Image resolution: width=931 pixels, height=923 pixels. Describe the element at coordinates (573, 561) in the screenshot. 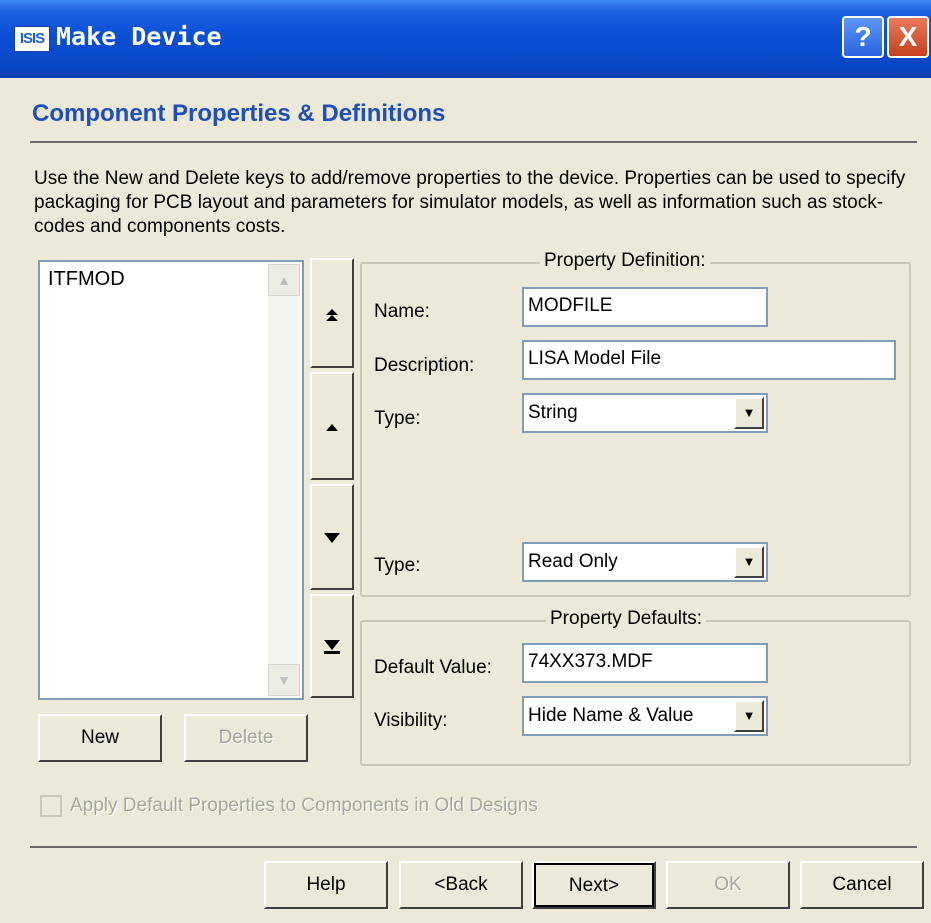

I see `access-type-select-value: Read Only` at that location.